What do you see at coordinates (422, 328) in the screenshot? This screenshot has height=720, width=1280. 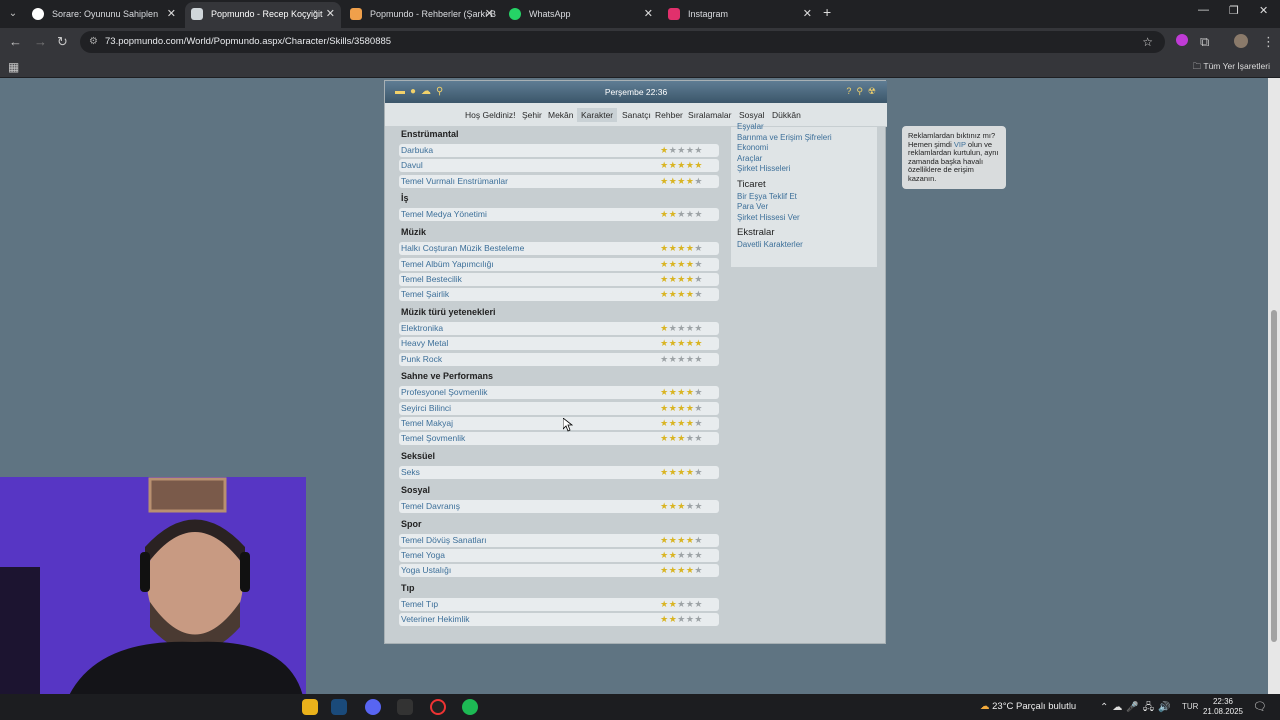 I see `skill-link: Elektronika` at bounding box center [422, 328].